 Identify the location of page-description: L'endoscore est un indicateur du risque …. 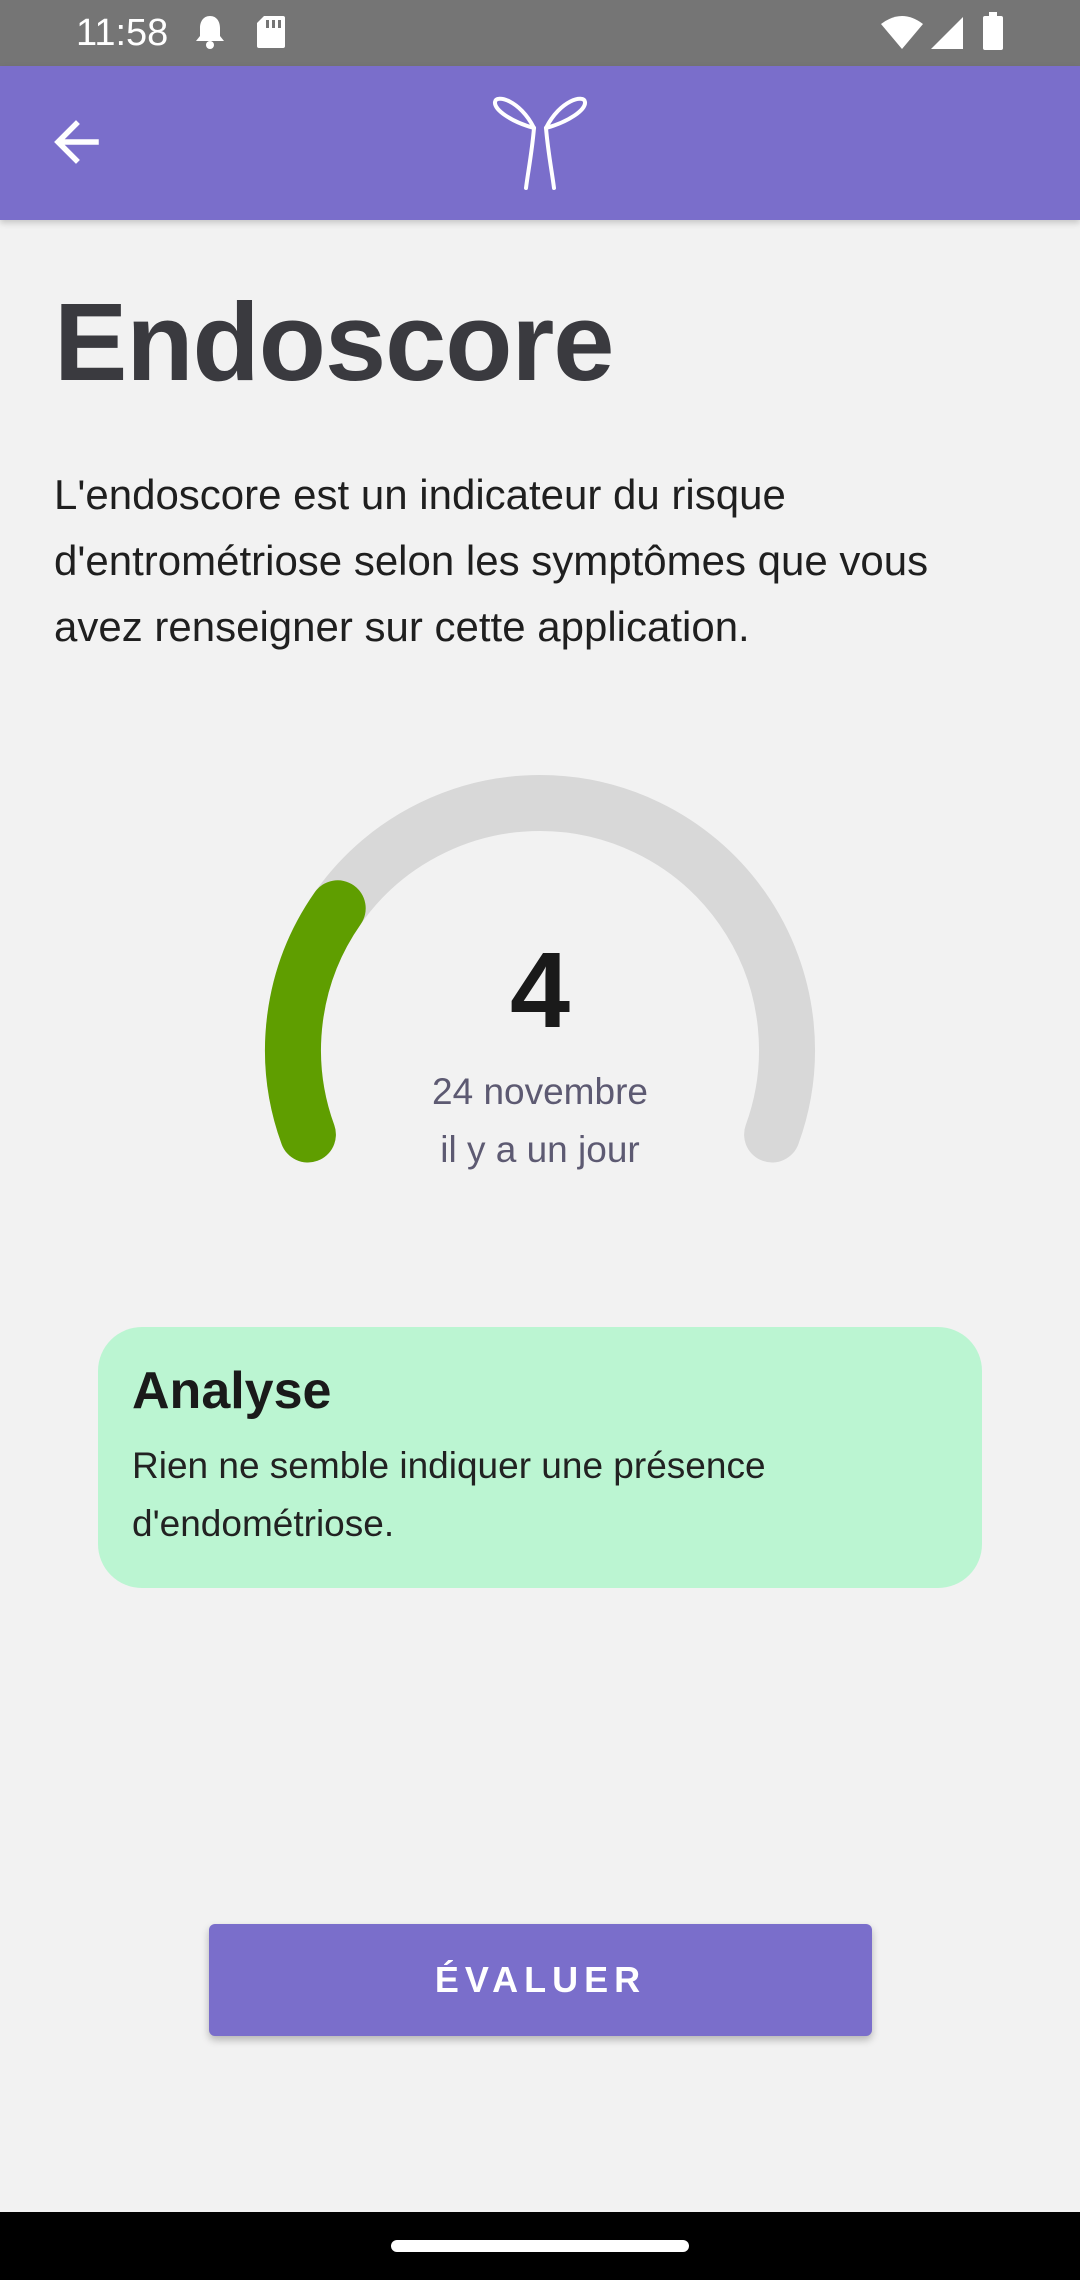
(491, 560).